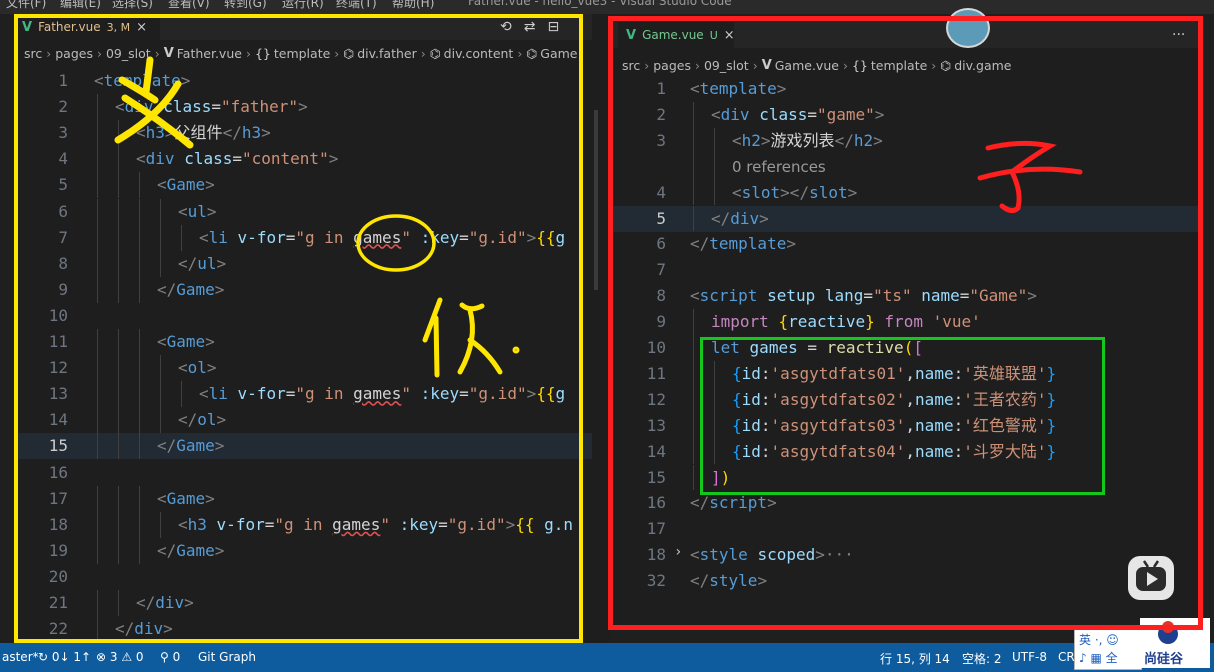  What do you see at coordinates (154, 102) in the screenshot?
I see `handwritten-father-char` at bounding box center [154, 102].